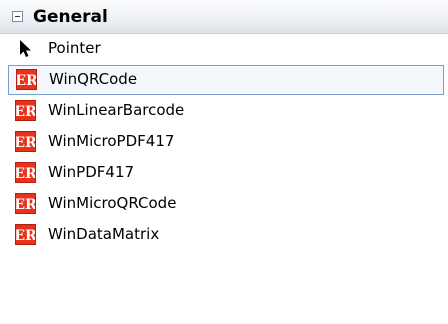 Image resolution: width=448 pixels, height=324 pixels. What do you see at coordinates (224, 111) in the screenshot?
I see `toolbox-item-winlinearbarcode: ER WinLinearBarcode` at bounding box center [224, 111].